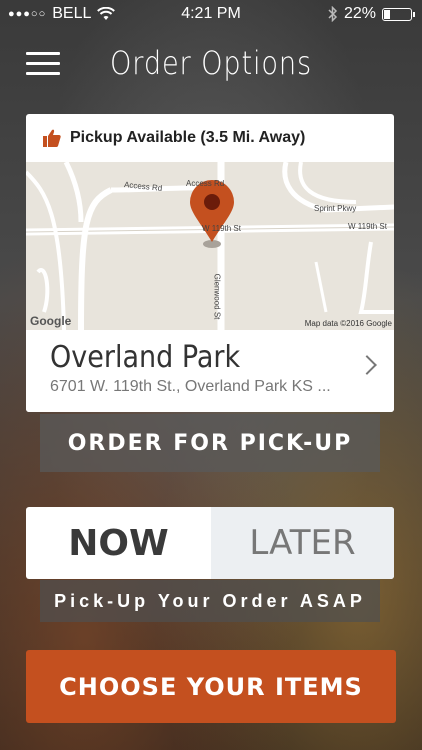 The height and width of the screenshot is (750, 422). What do you see at coordinates (118, 543) in the screenshot?
I see `now-option: NOW` at bounding box center [118, 543].